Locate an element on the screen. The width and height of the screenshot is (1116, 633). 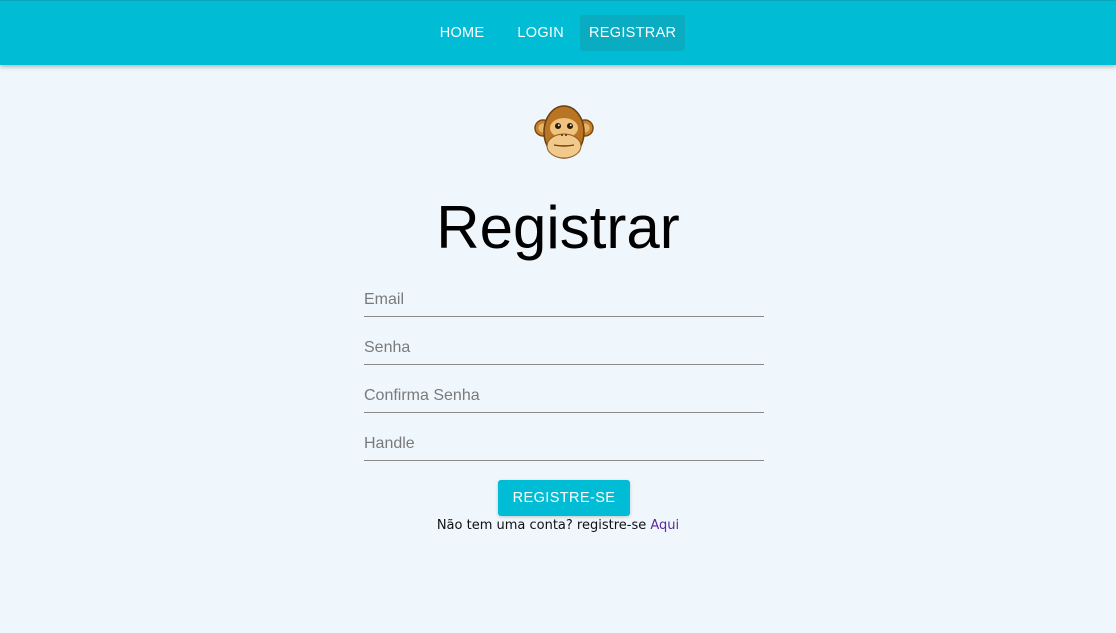
signup-prompt: Não tem uma conta? registre-se Aqui is located at coordinates (558, 525).